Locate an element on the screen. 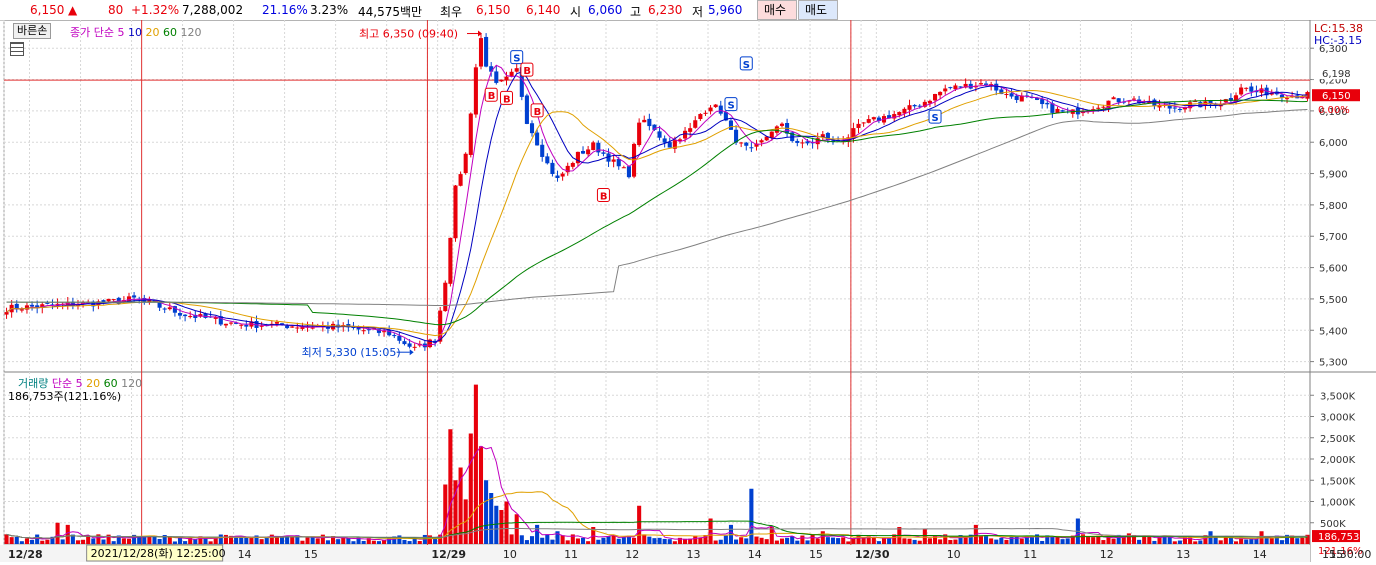 The width and height of the screenshot is (1376, 565). x-axis-label: 15 is located at coordinates (311, 554).